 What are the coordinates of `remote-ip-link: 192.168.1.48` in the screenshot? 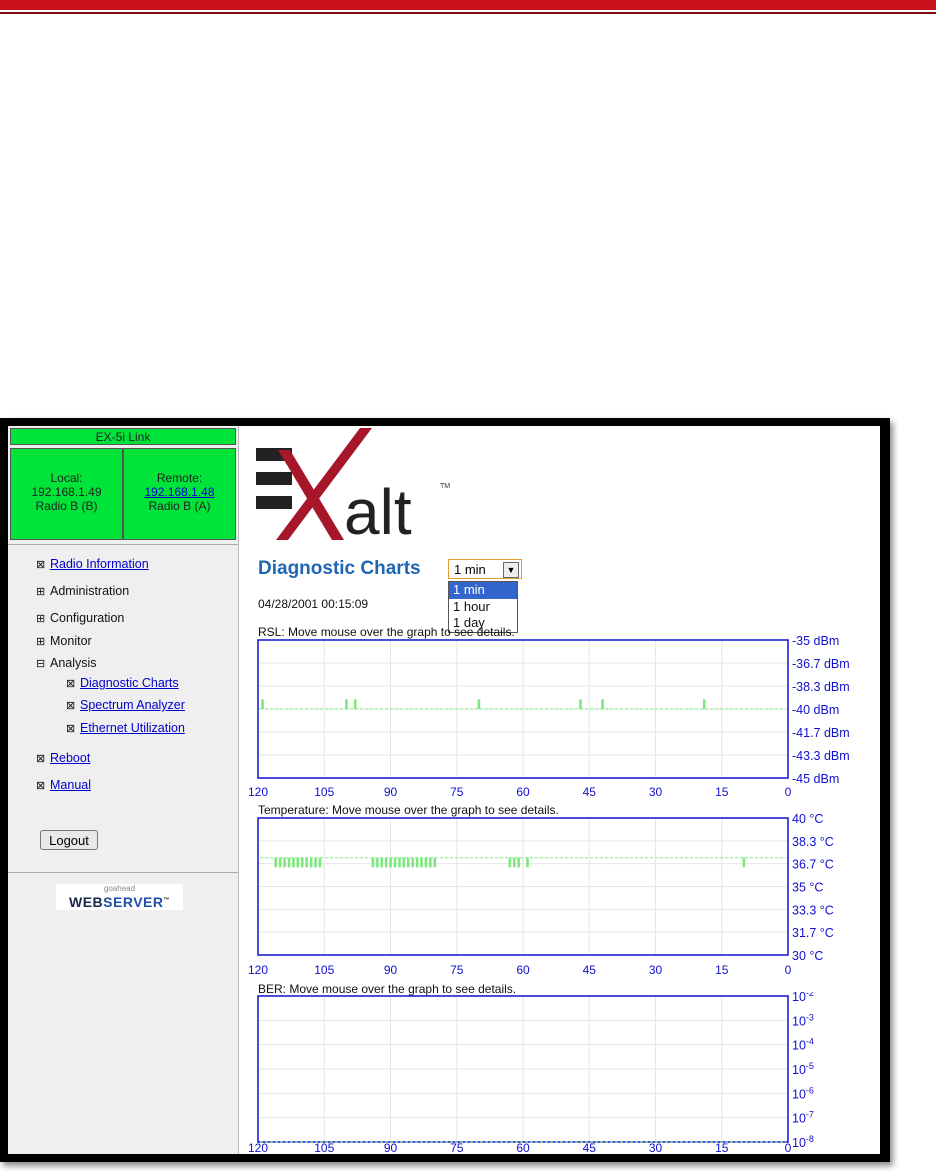 It's located at (179, 492).